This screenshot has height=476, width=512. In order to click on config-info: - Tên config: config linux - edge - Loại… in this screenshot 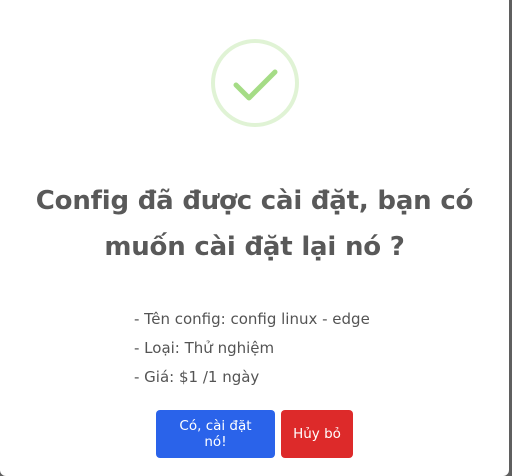, I will do `click(252, 348)`.